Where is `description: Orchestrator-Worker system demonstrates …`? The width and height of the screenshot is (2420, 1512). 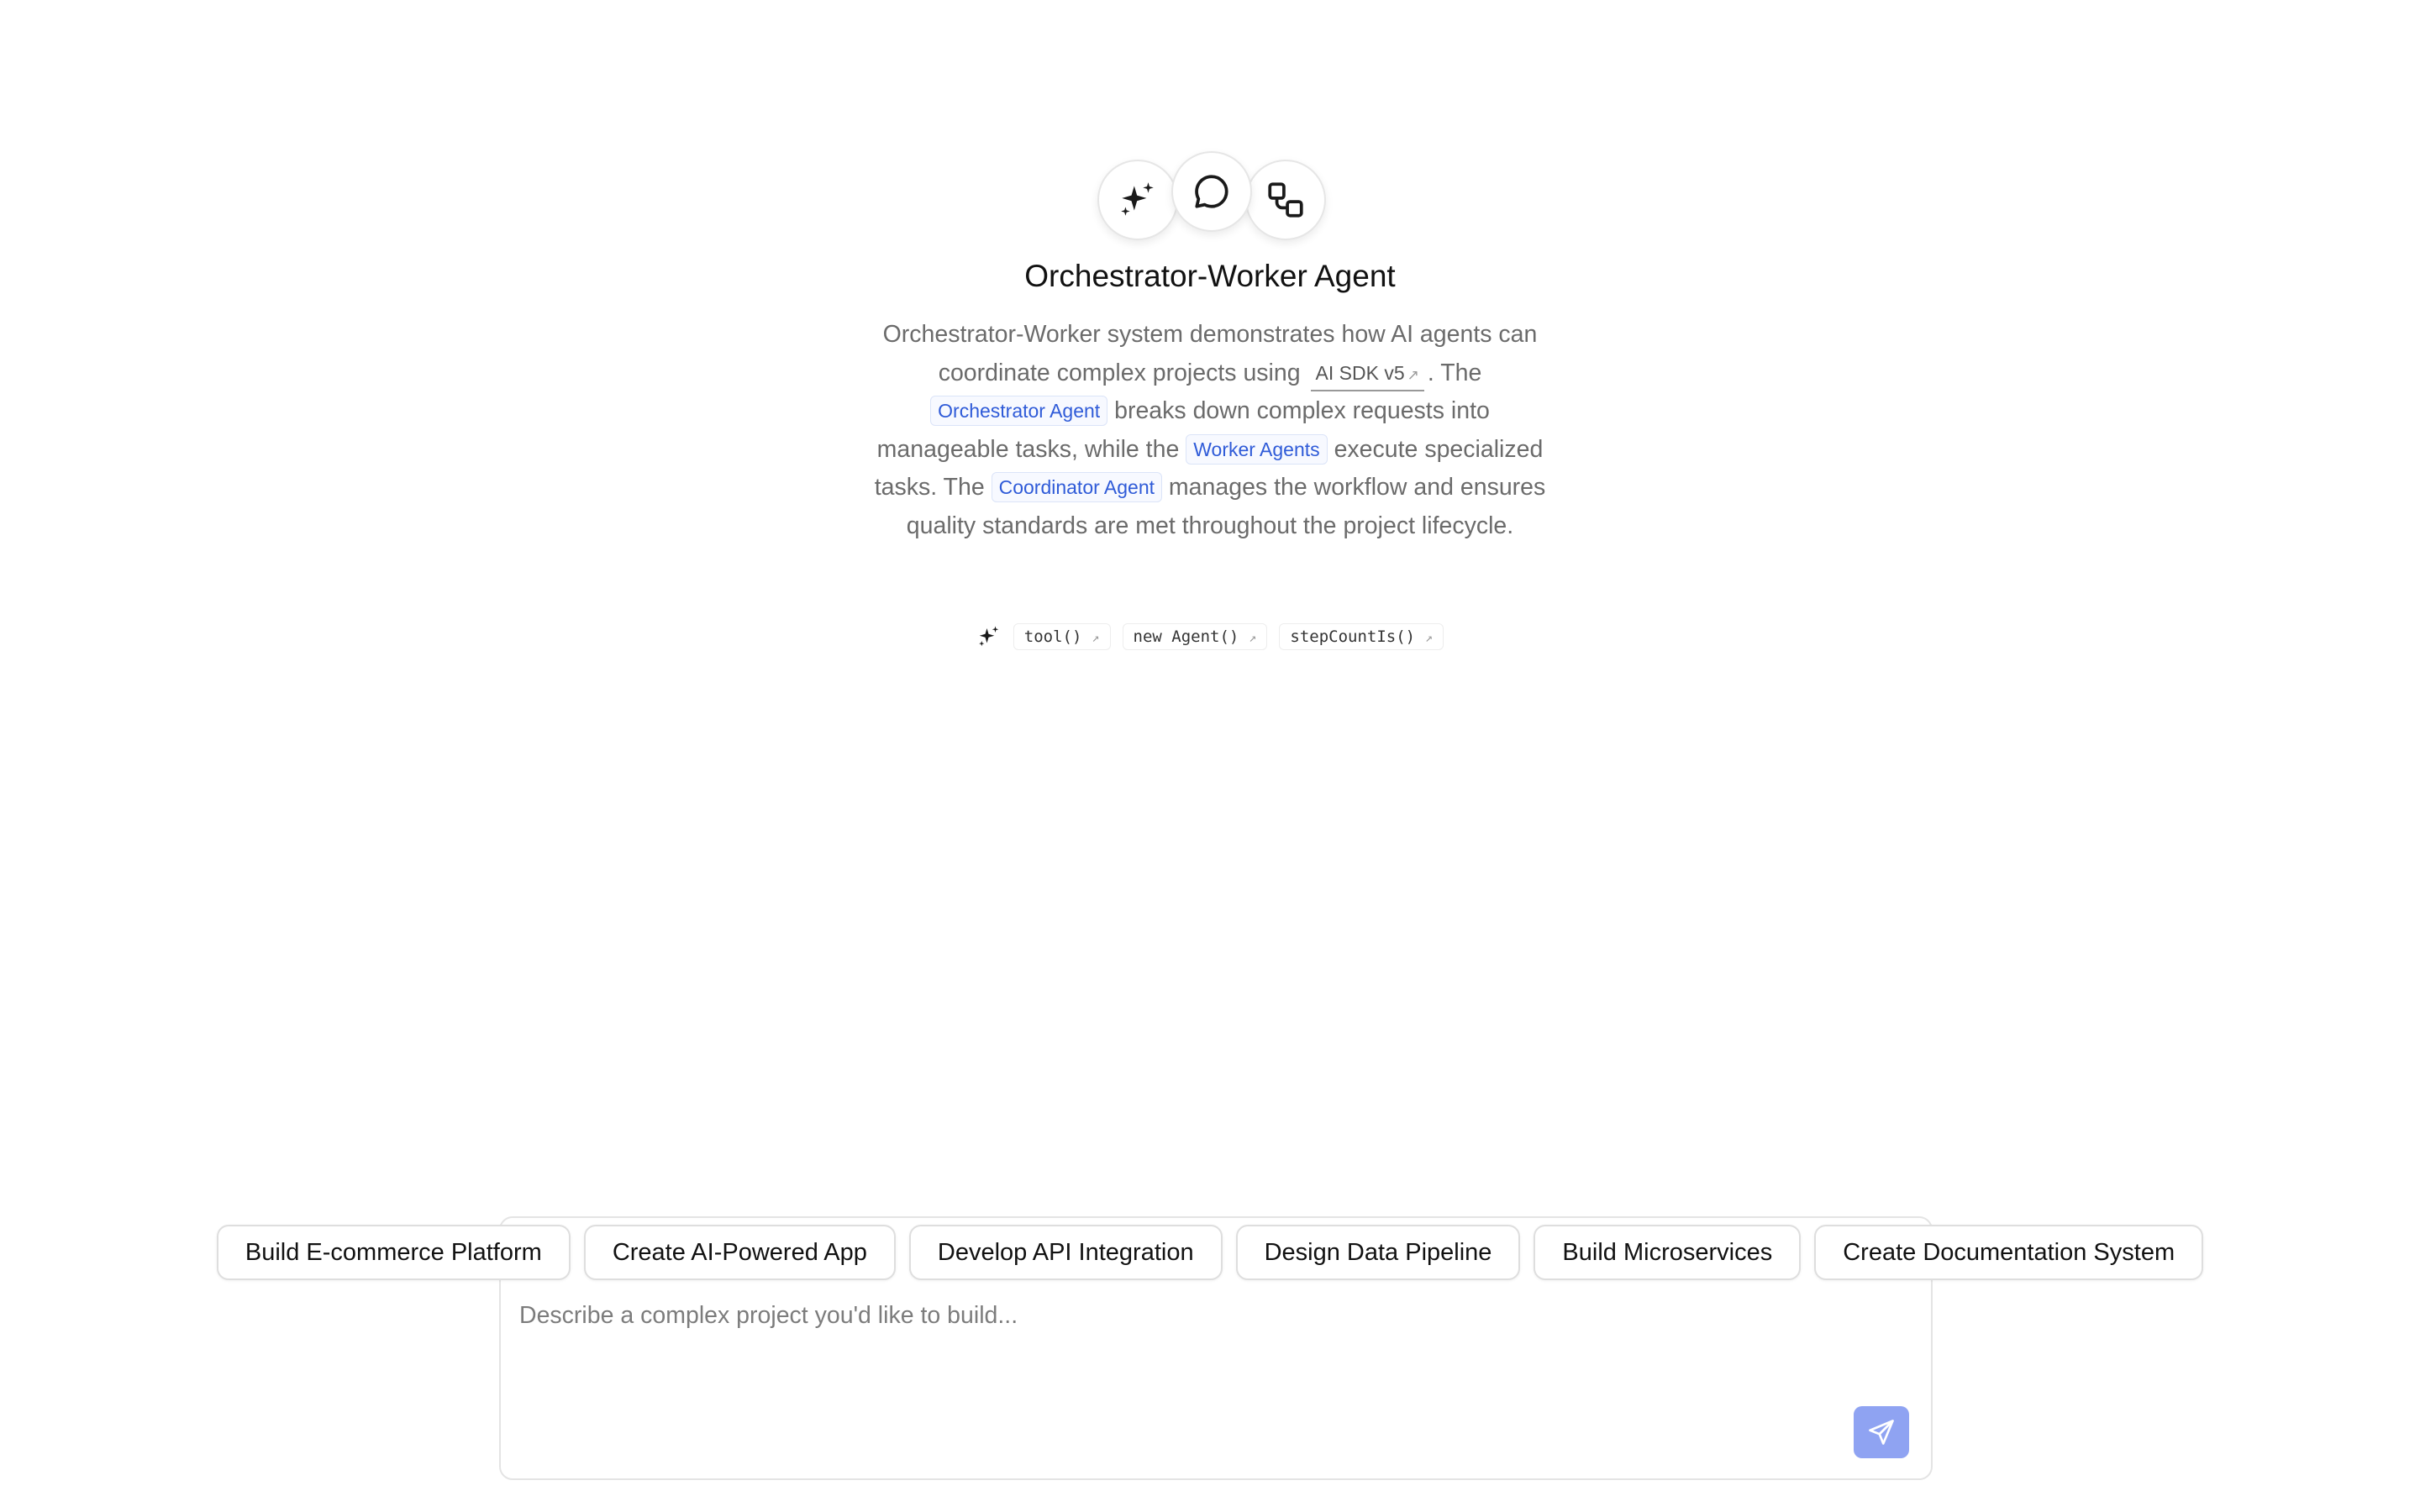 description: Orchestrator-Worker system demonstrates … is located at coordinates (1210, 430).